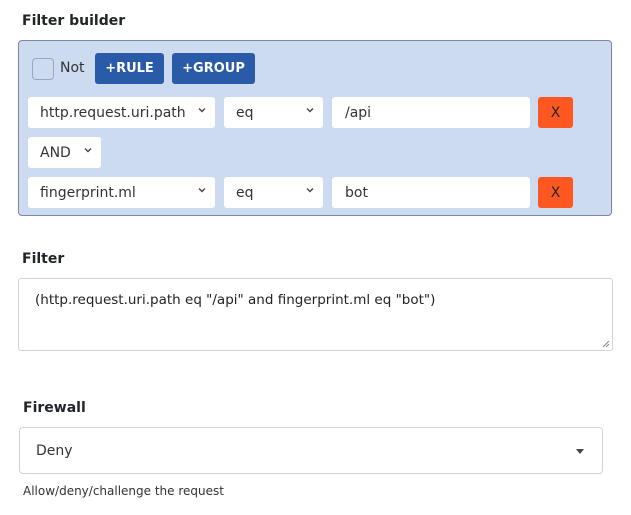 The image size is (631, 515). What do you see at coordinates (54, 408) in the screenshot?
I see `firewall-label: Firewall` at bounding box center [54, 408].